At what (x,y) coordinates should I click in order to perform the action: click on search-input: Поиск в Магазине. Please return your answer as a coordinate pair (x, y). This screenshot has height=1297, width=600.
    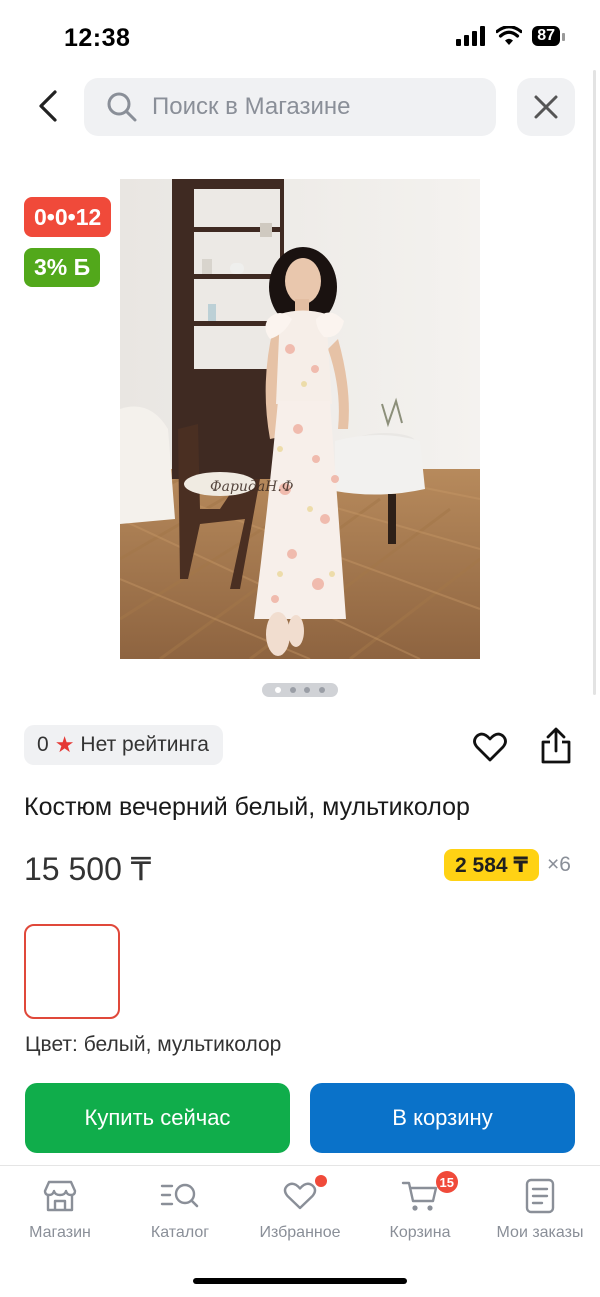
    Looking at the image, I should click on (290, 107).